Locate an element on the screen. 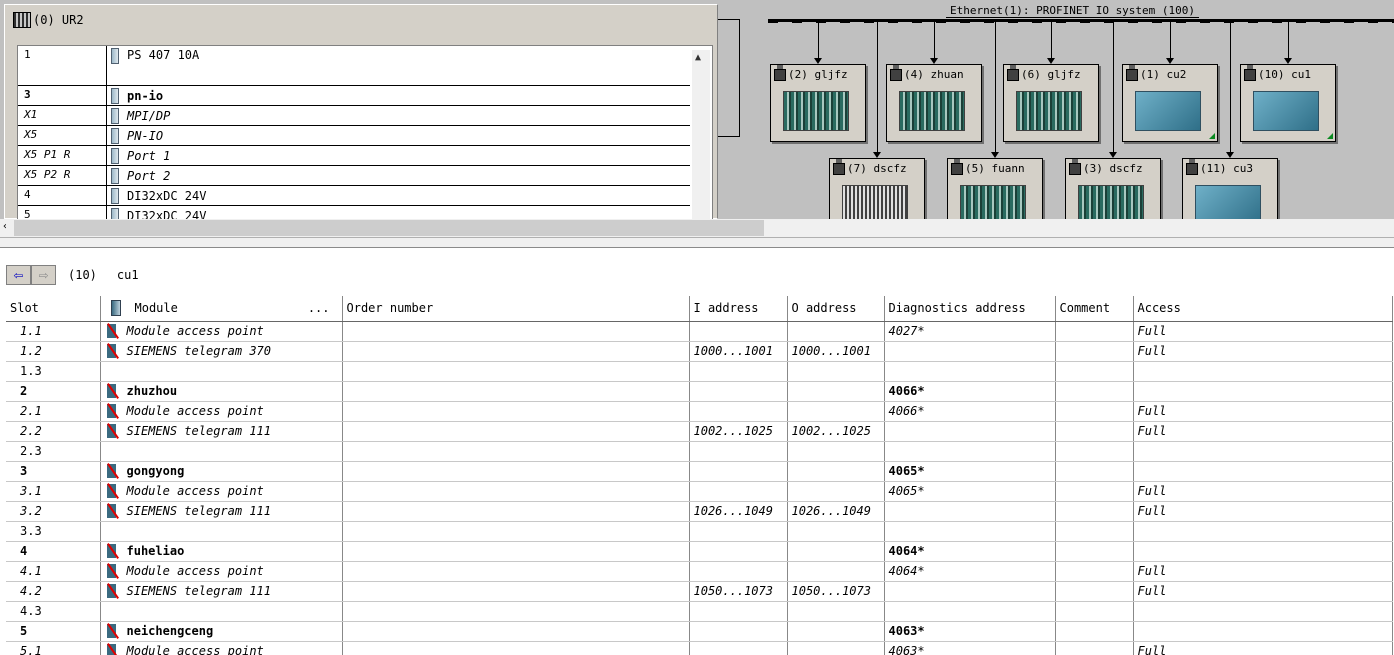 This screenshot has width=1394, height=655. cell-slot: 2 is located at coordinates (53, 391).